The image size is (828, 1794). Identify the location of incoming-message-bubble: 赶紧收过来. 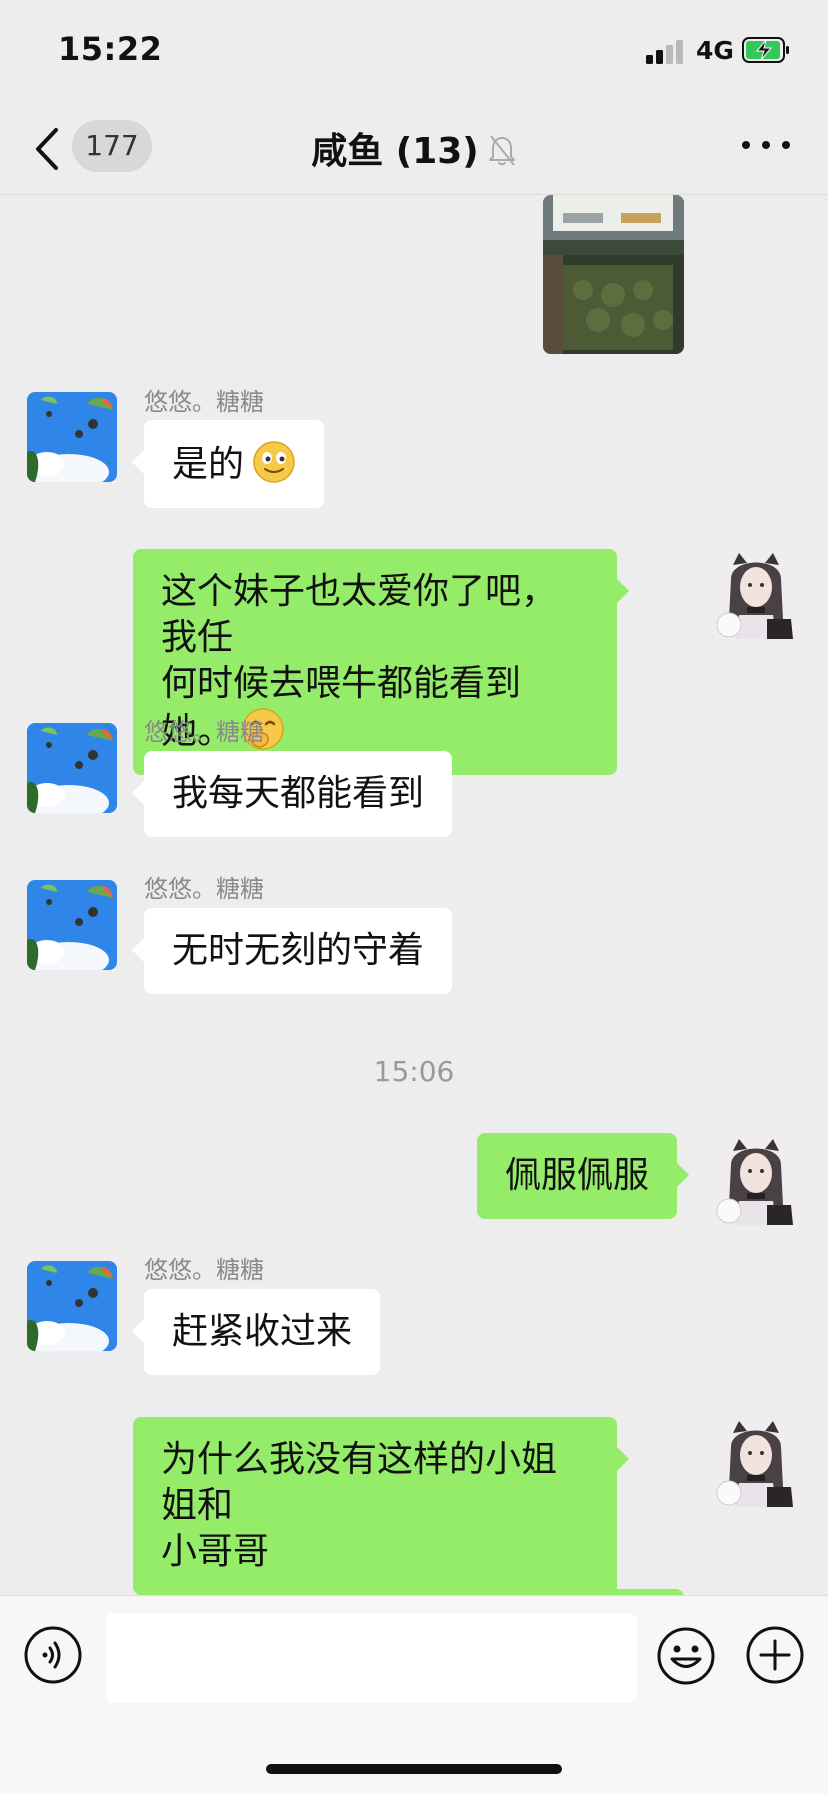
(256, 1332).